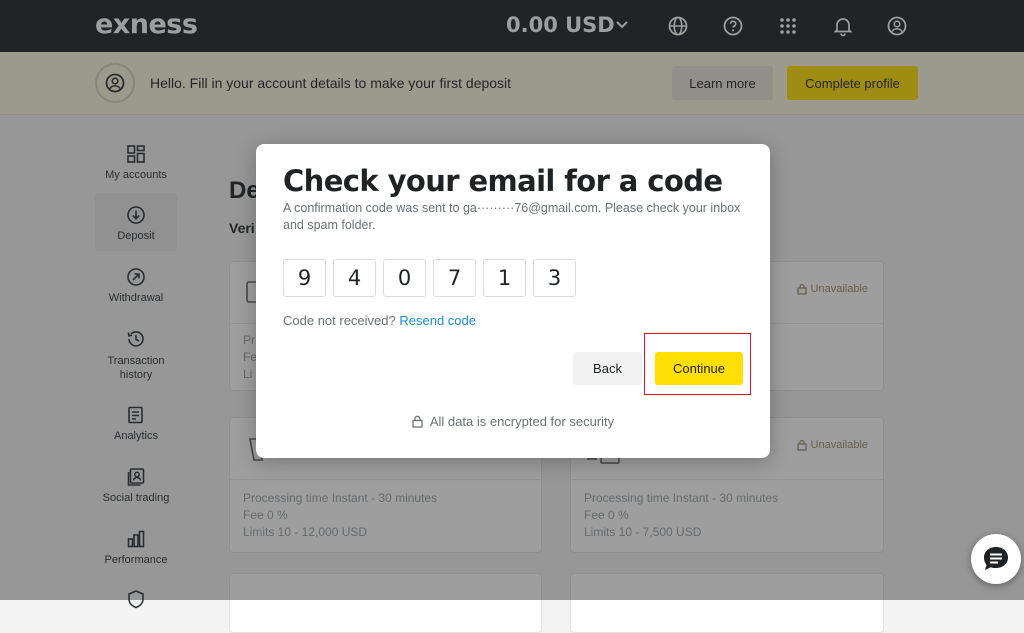  I want to click on chat-icon, so click(996, 558).